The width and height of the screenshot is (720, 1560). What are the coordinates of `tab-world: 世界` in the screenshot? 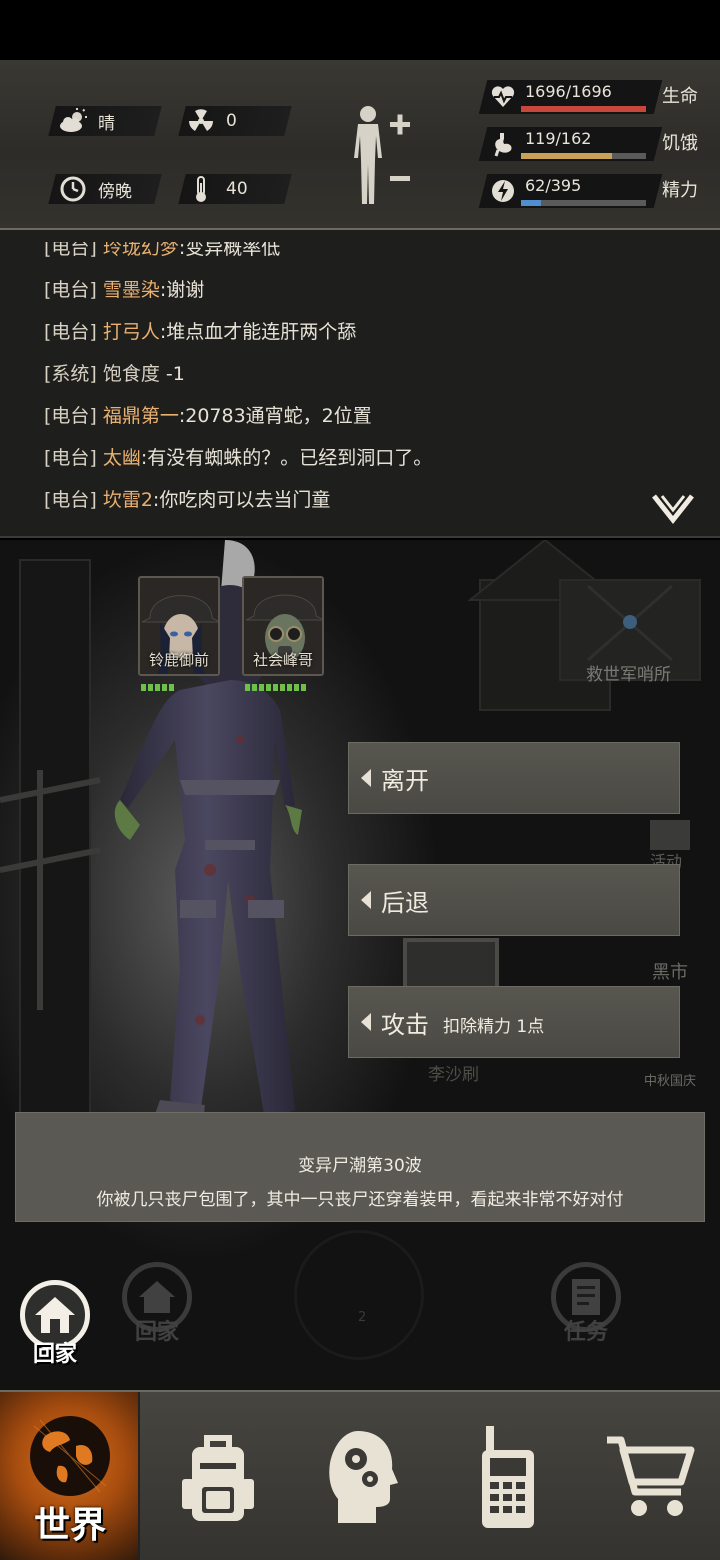 It's located at (70, 1476).